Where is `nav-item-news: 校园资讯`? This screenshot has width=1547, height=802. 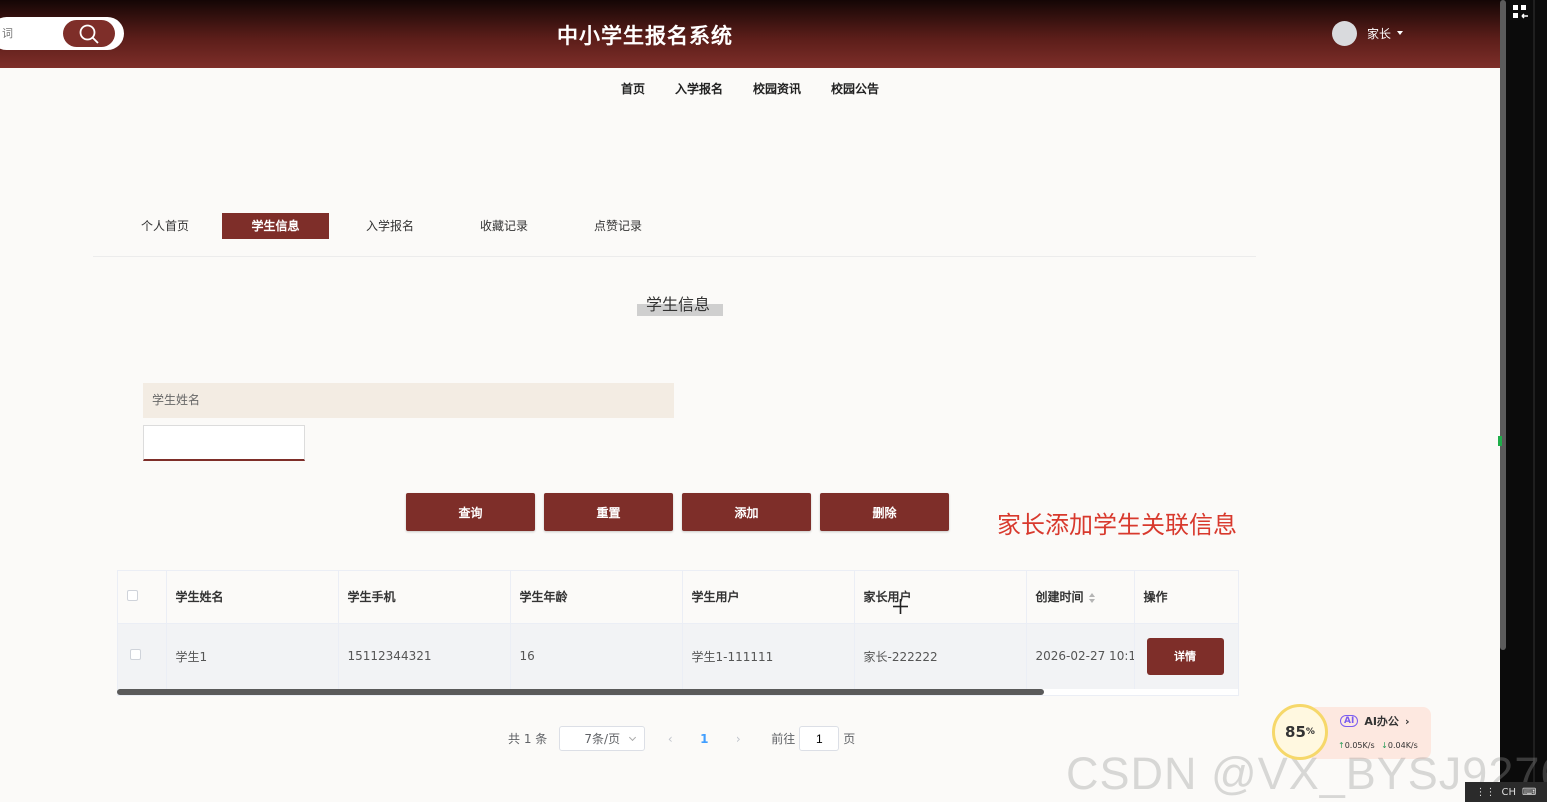
nav-item-news: 校园资讯 is located at coordinates (777, 89).